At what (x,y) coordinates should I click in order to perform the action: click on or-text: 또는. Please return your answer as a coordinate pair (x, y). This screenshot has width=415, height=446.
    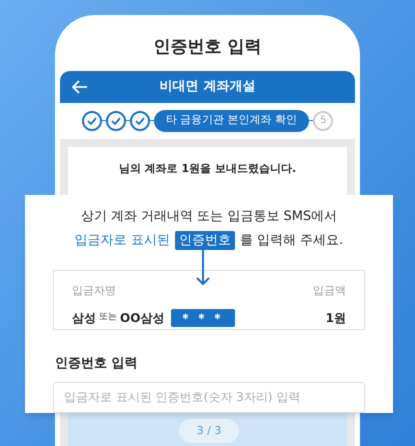
    Looking at the image, I should click on (108, 317).